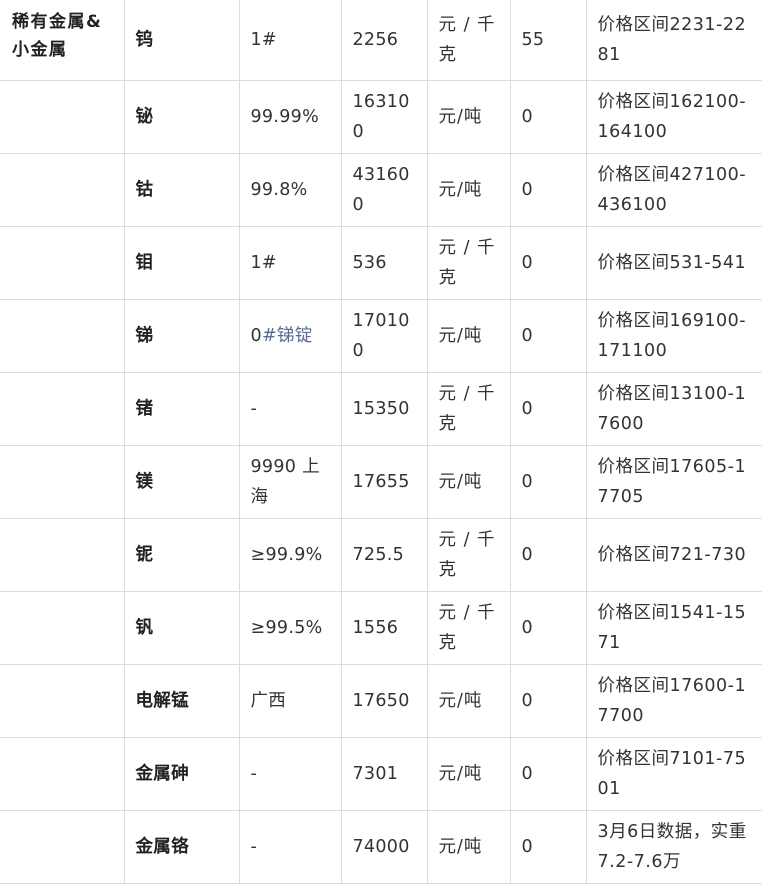  Describe the element at coordinates (673, 701) in the screenshot. I see `range-cell: 价格区间17600-17700` at that location.